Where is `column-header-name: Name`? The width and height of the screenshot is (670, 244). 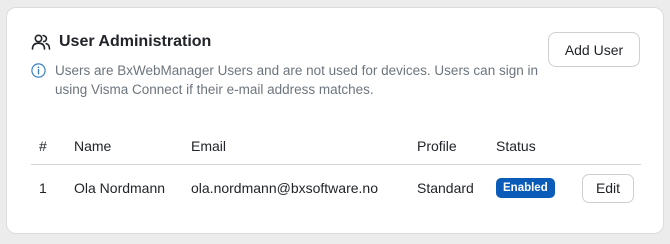
column-header-name: Name is located at coordinates (132, 146).